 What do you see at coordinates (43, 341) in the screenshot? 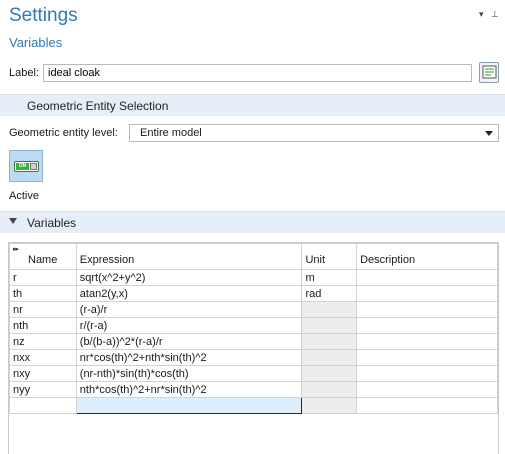
I see `cell-name: nz` at bounding box center [43, 341].